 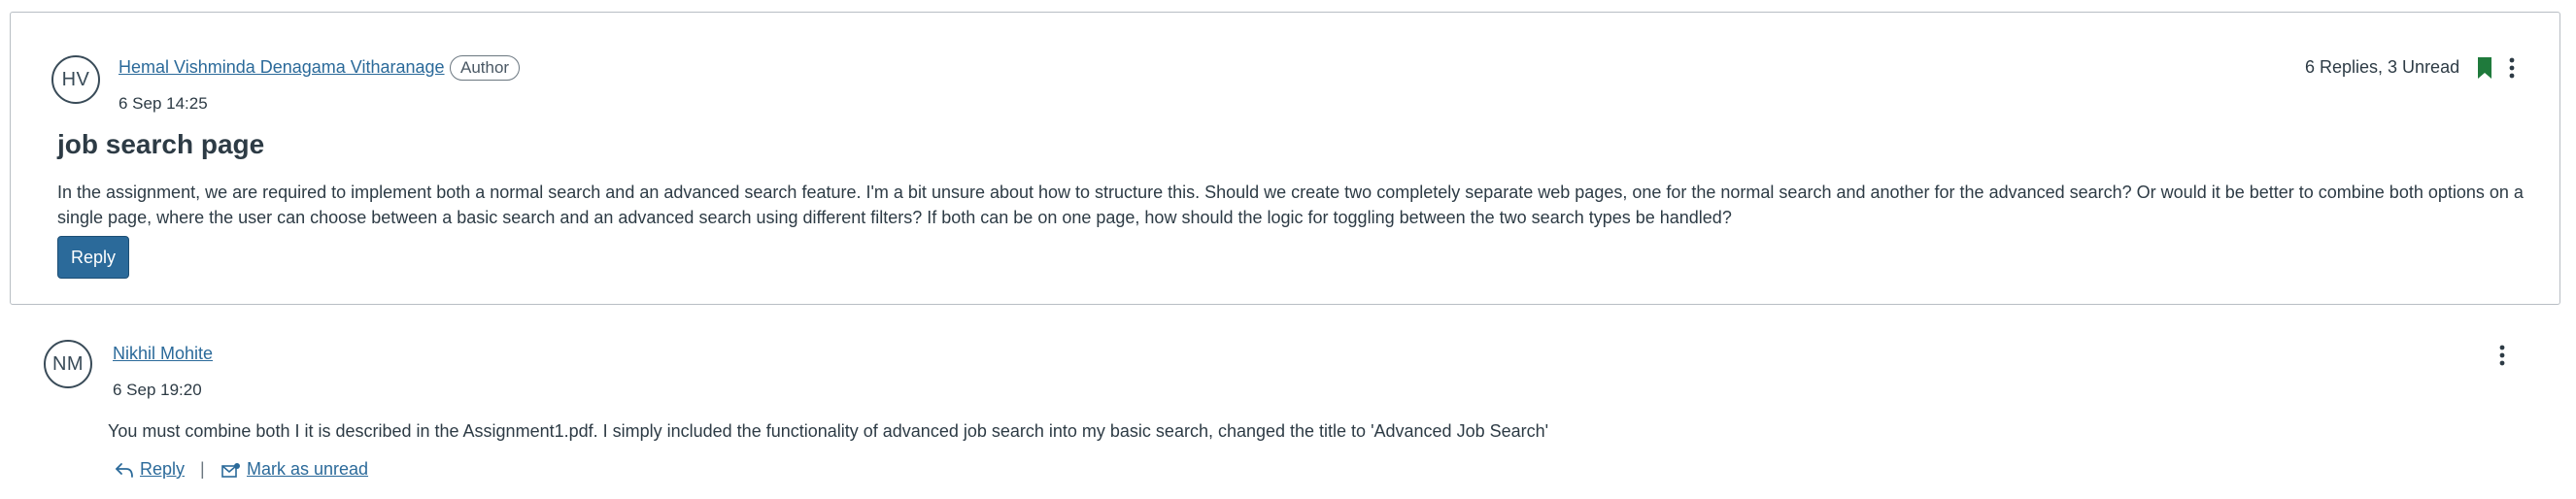 I want to click on mark-as-unread-link: Mark as unread, so click(x=294, y=469).